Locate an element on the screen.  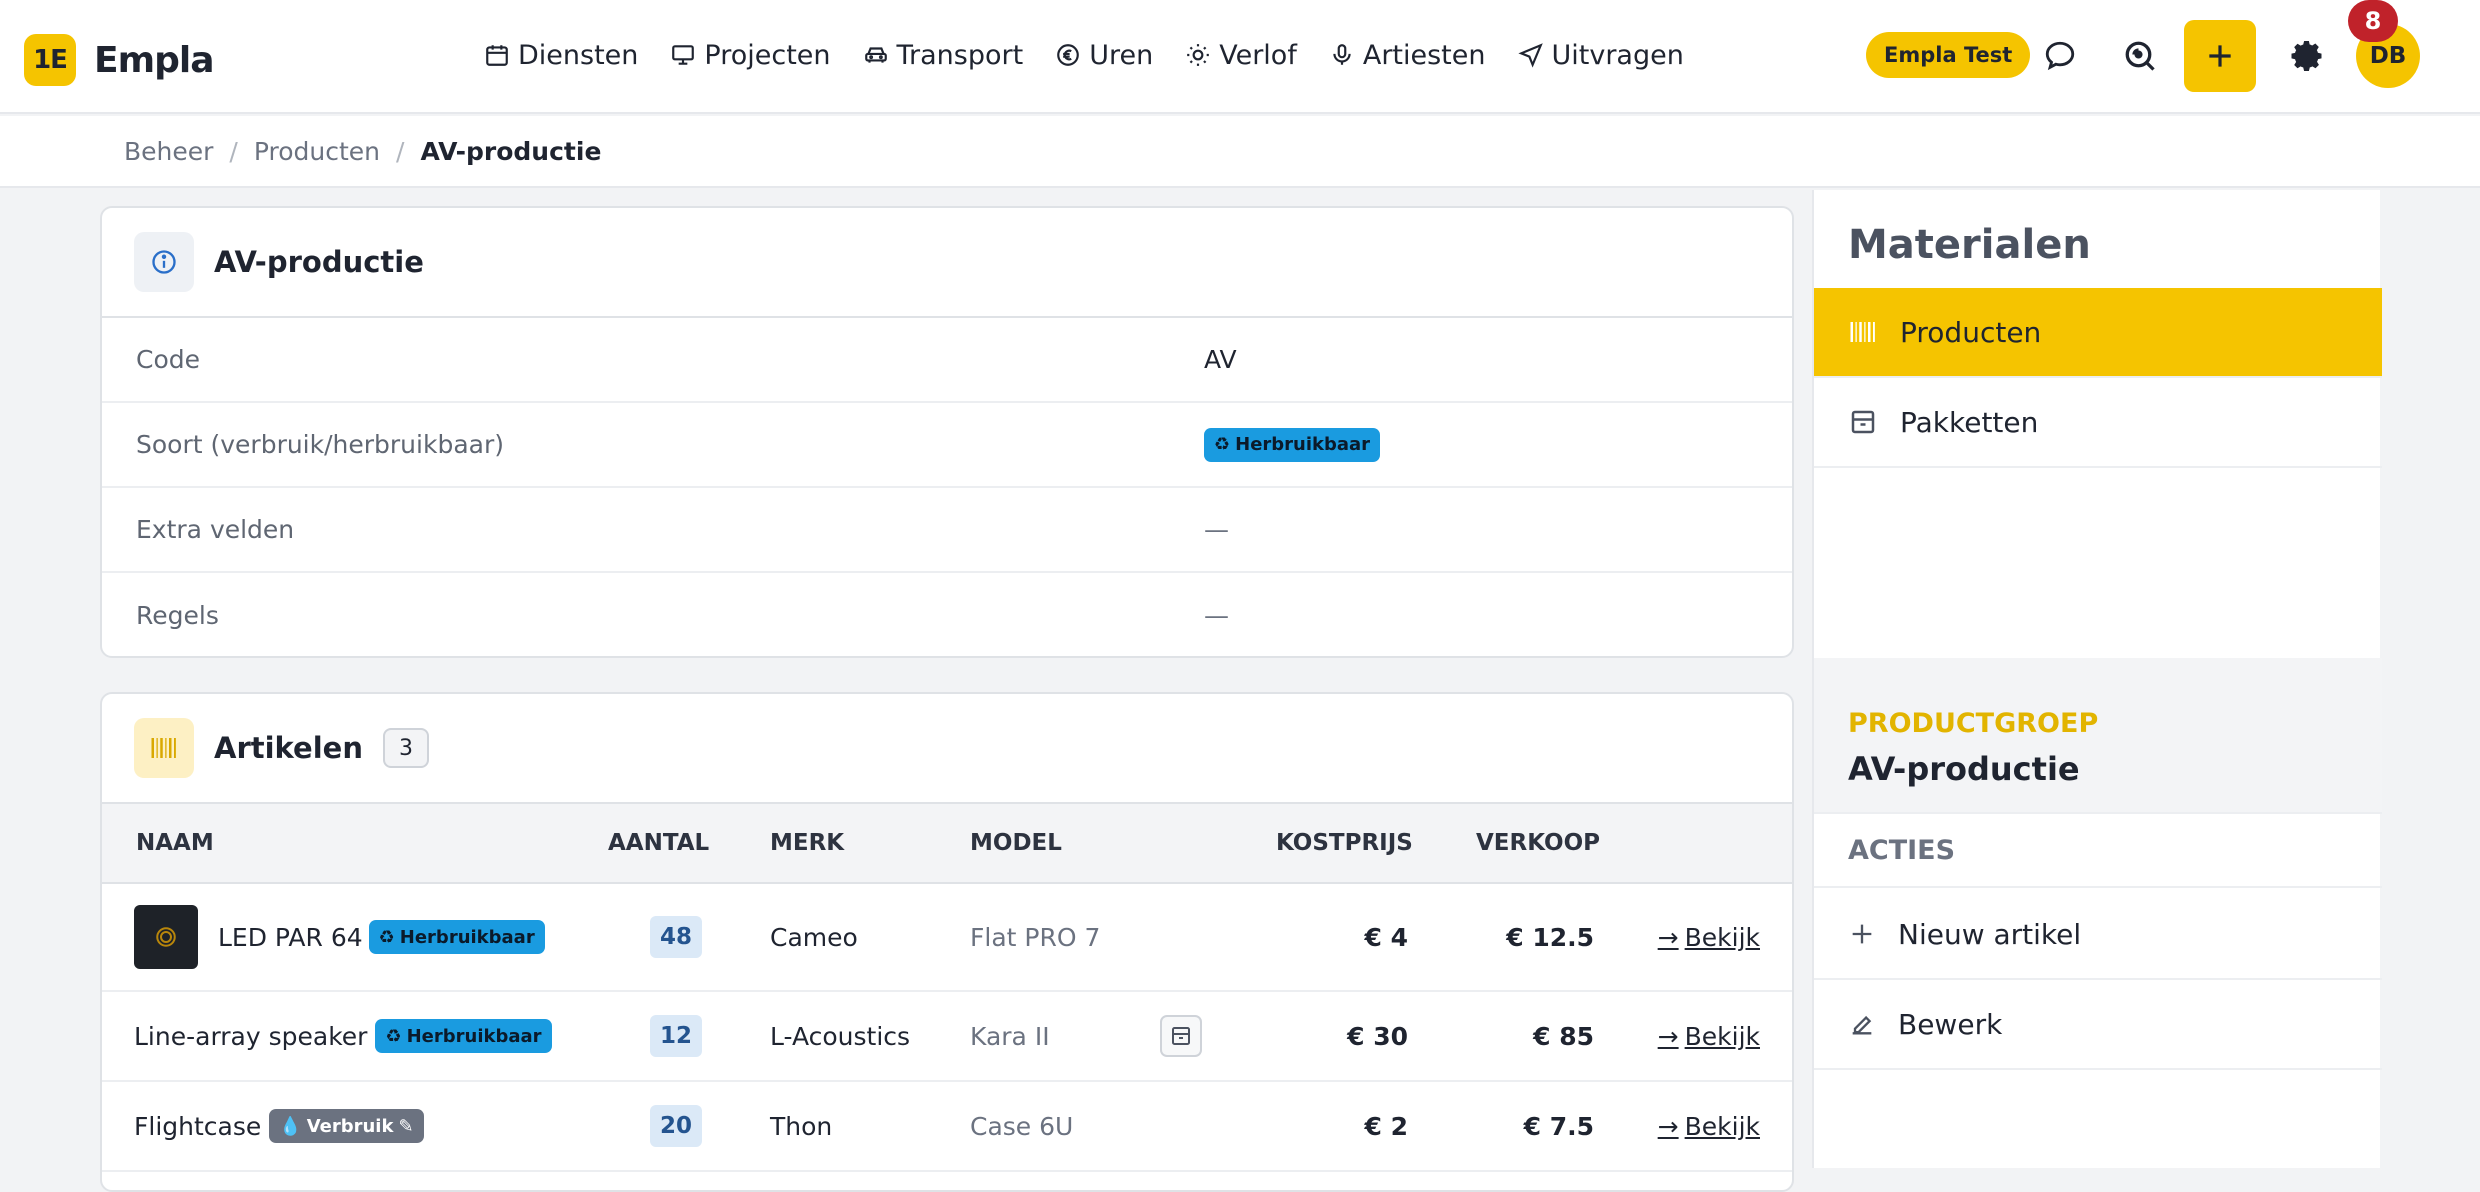
pencil-icon is located at coordinates (1862, 1025).